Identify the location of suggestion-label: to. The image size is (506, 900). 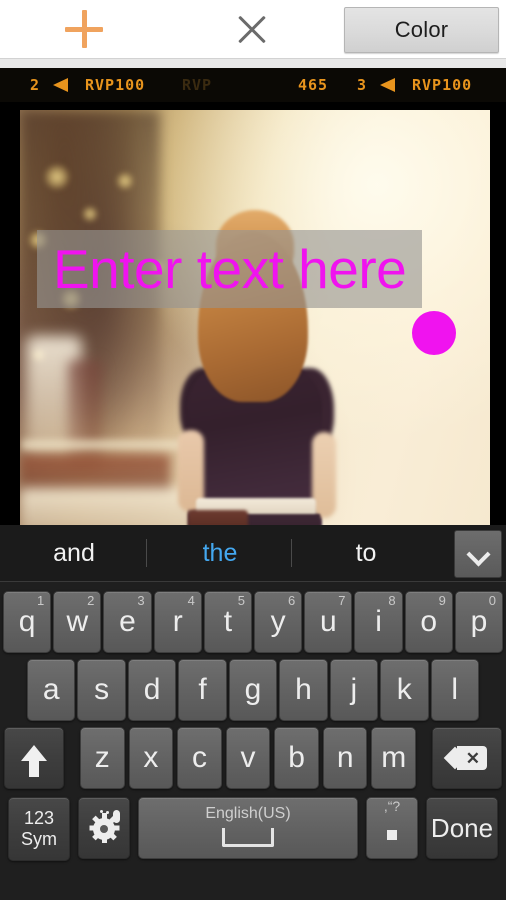
(366, 552).